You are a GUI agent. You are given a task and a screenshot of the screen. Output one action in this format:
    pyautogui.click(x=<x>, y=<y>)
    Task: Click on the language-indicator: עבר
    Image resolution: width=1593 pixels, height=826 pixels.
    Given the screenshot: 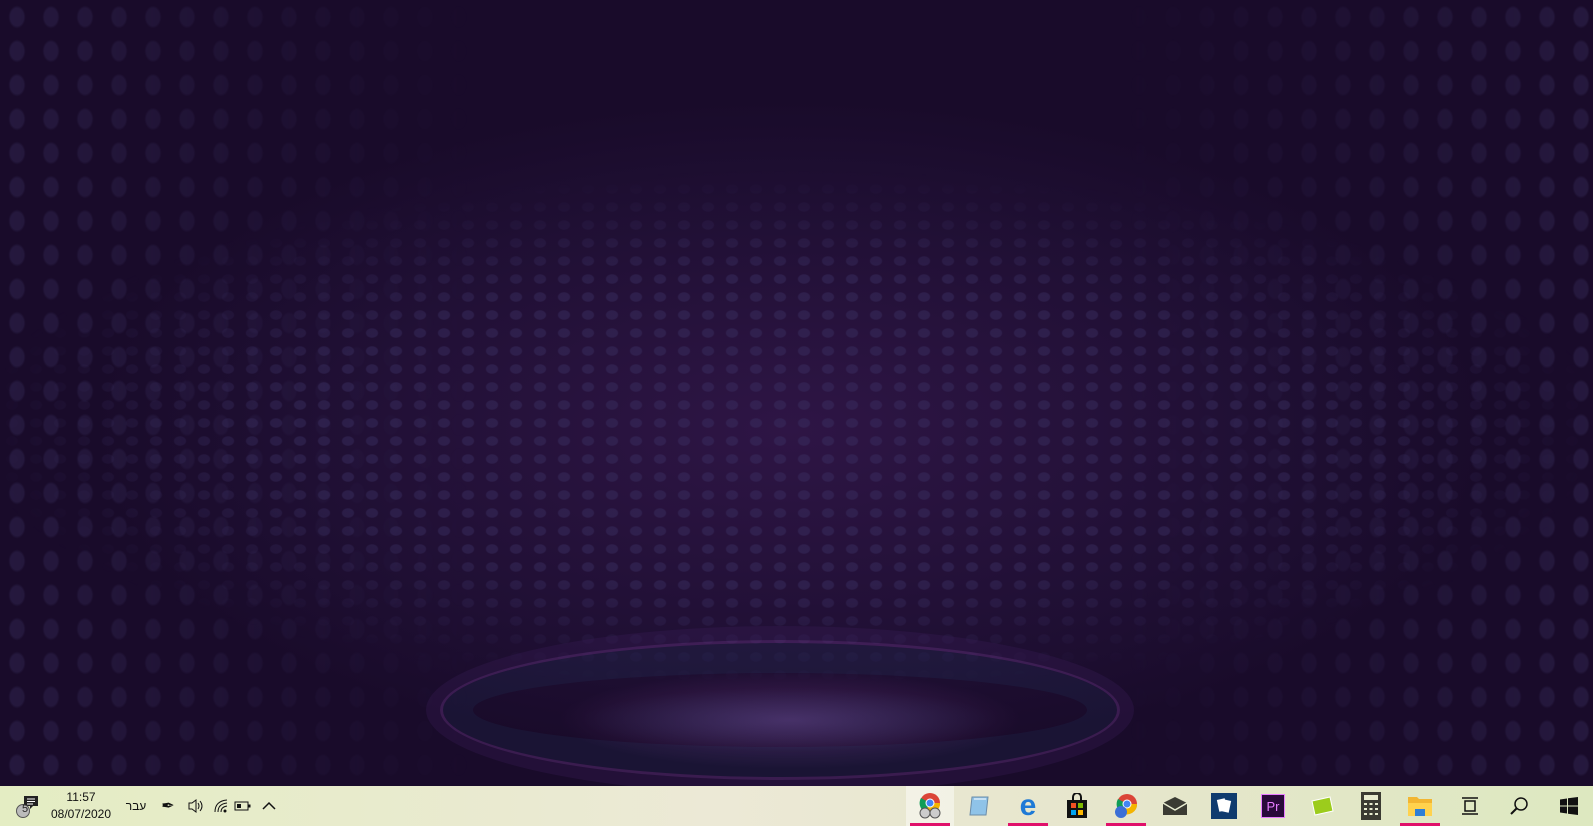 What is the action you would take?
    pyautogui.click(x=136, y=806)
    